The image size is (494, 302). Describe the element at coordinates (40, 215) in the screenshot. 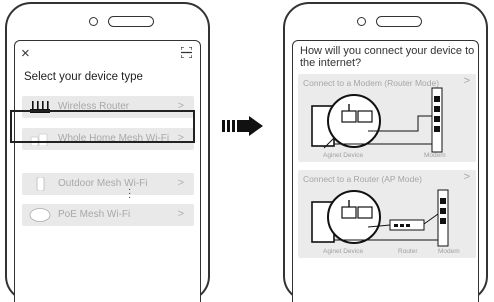

I see `poe-unit-icon` at that location.